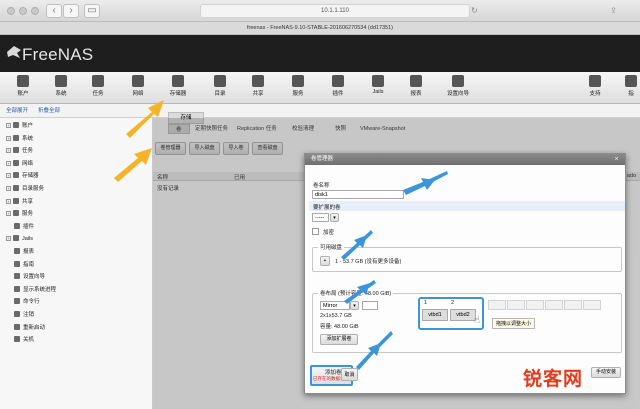 This screenshot has height=409, width=640. Describe the element at coordinates (29, 340) in the screenshot. I see `sidebar-item-label: 关机` at that location.